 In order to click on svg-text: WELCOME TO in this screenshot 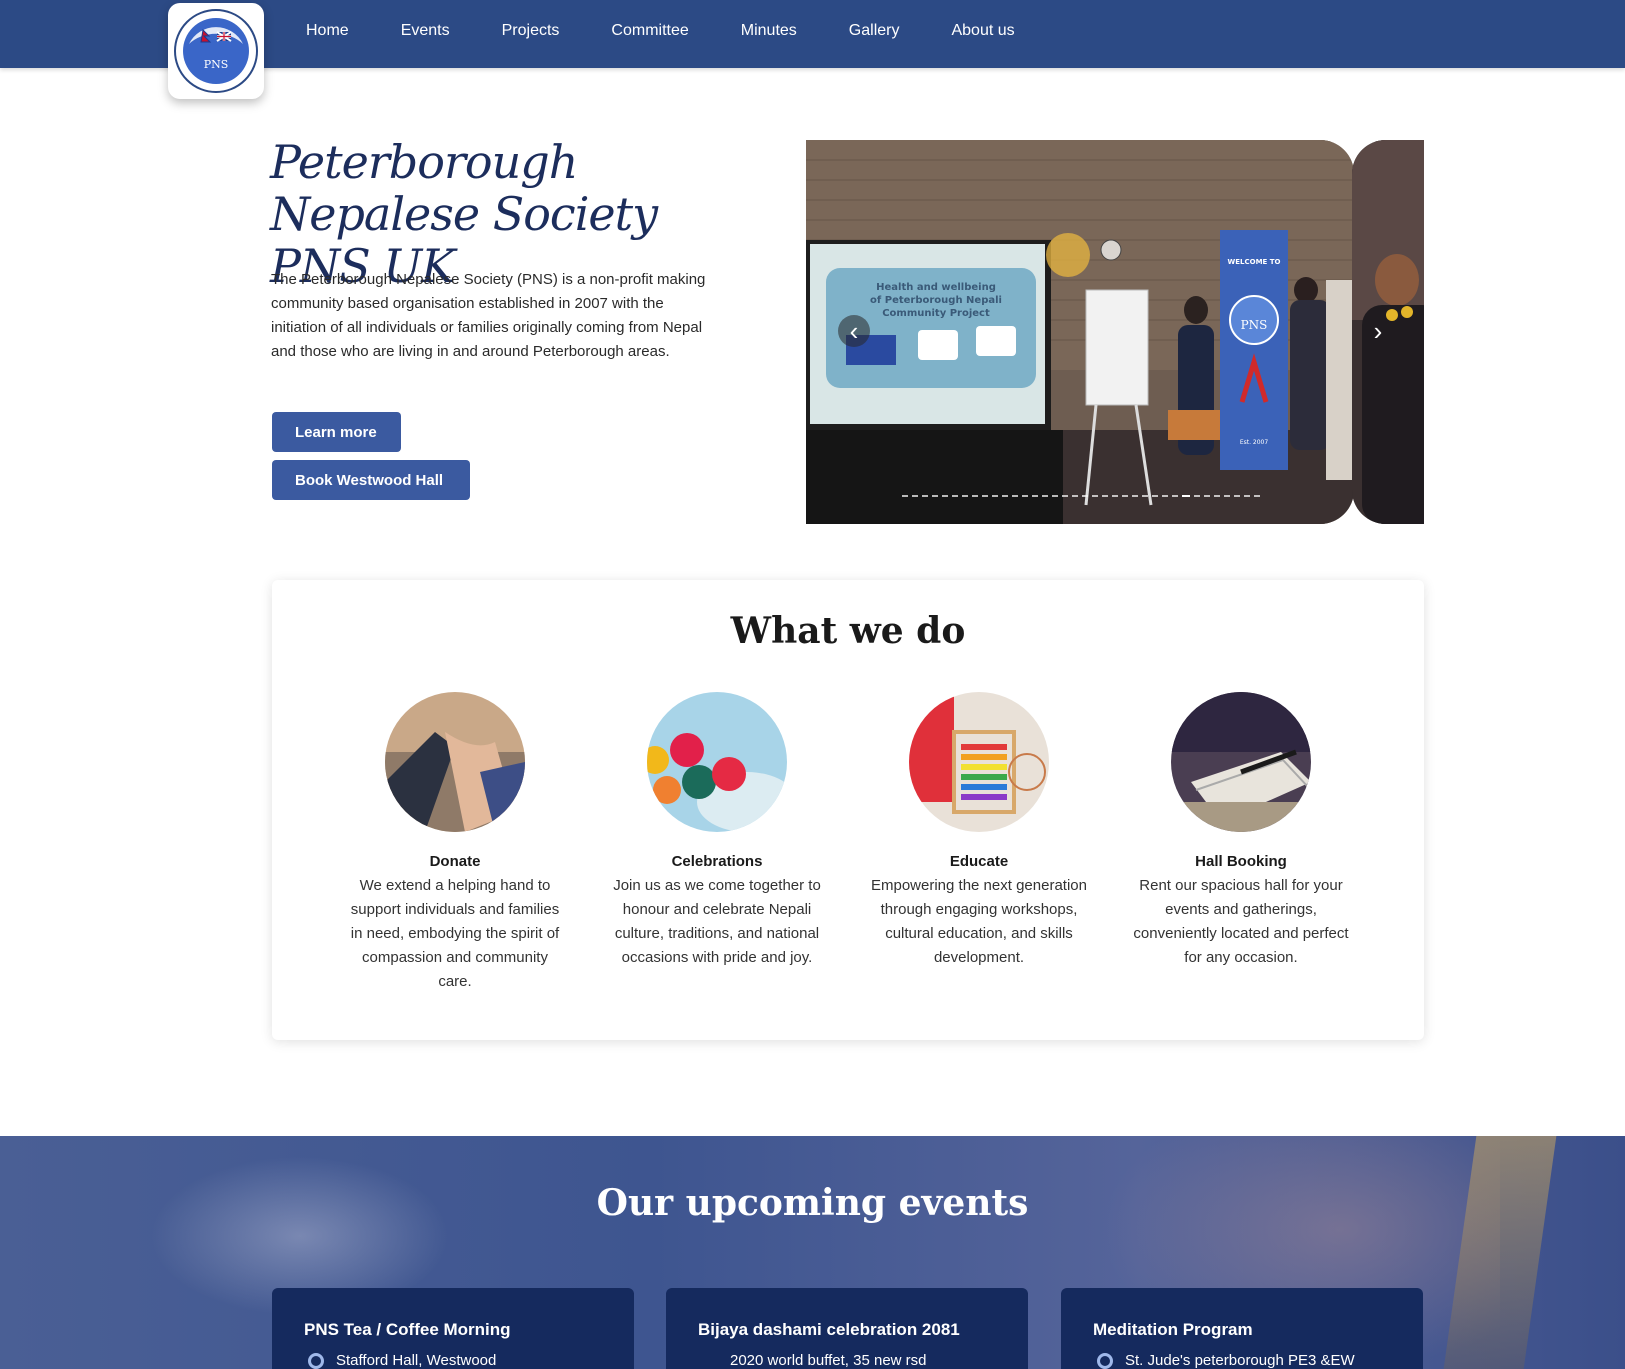, I will do `click(1254, 262)`.